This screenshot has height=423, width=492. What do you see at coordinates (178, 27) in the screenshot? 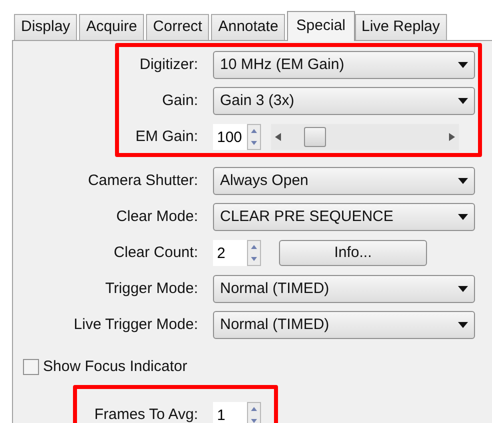
I see `tab: Correct` at bounding box center [178, 27].